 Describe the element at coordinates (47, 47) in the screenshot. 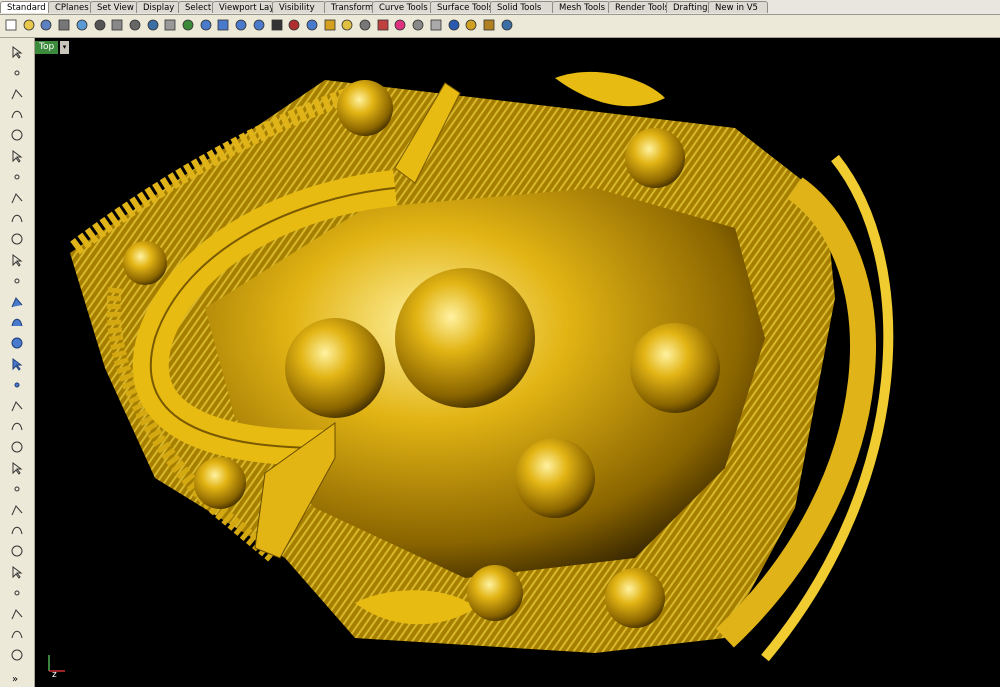

I see `viewport-title-tab: Top` at that location.